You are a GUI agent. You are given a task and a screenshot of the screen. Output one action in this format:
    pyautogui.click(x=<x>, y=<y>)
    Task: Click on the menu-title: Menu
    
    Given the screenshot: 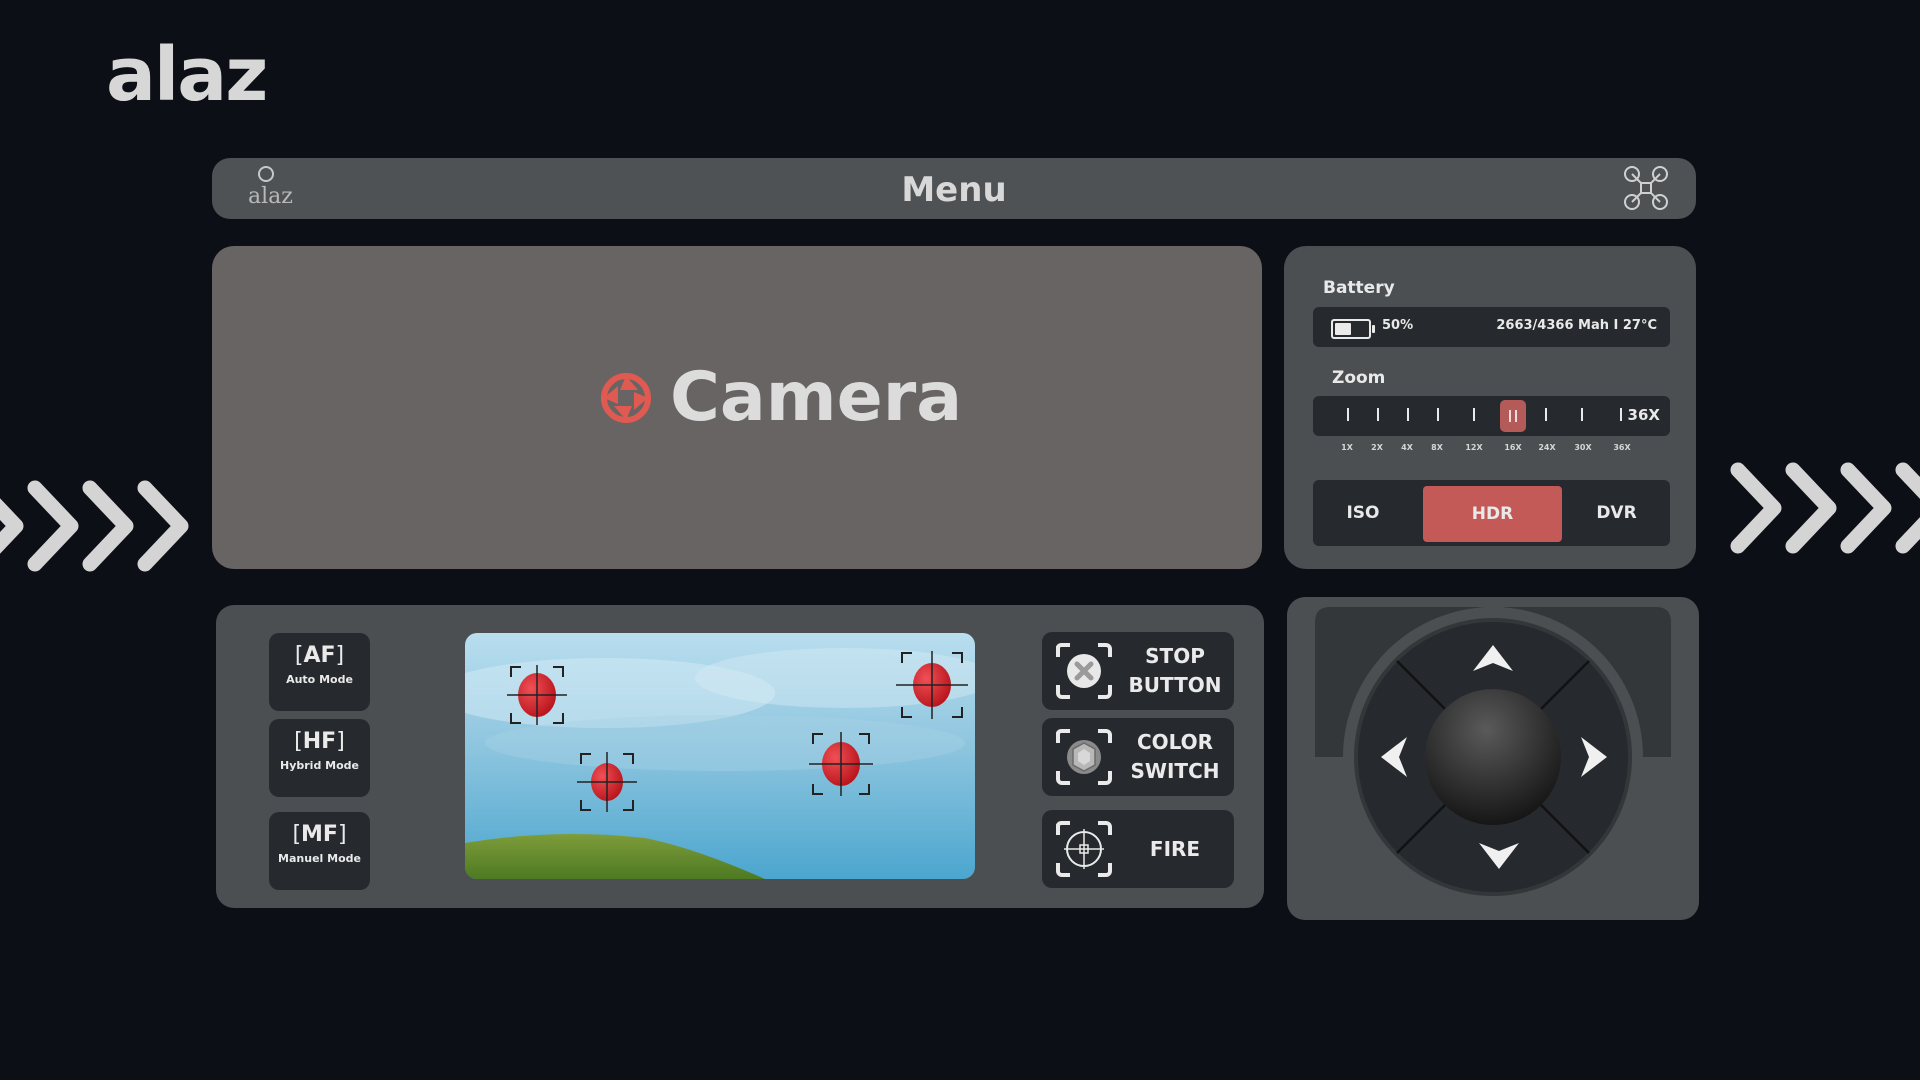 What is the action you would take?
    pyautogui.click(x=954, y=190)
    